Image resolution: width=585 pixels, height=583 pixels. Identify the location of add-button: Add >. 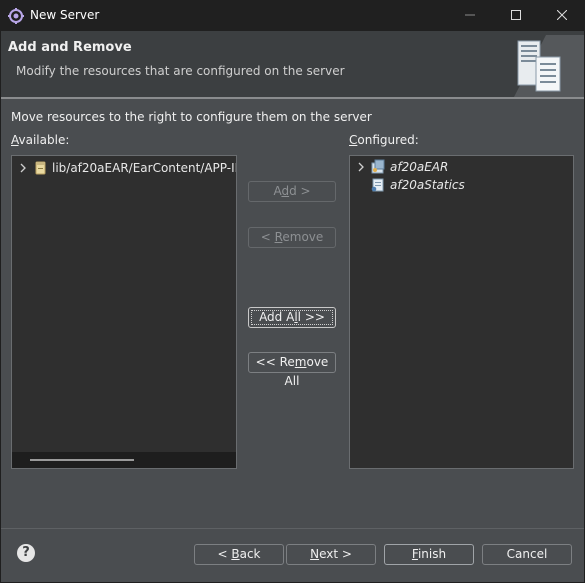
(292, 191).